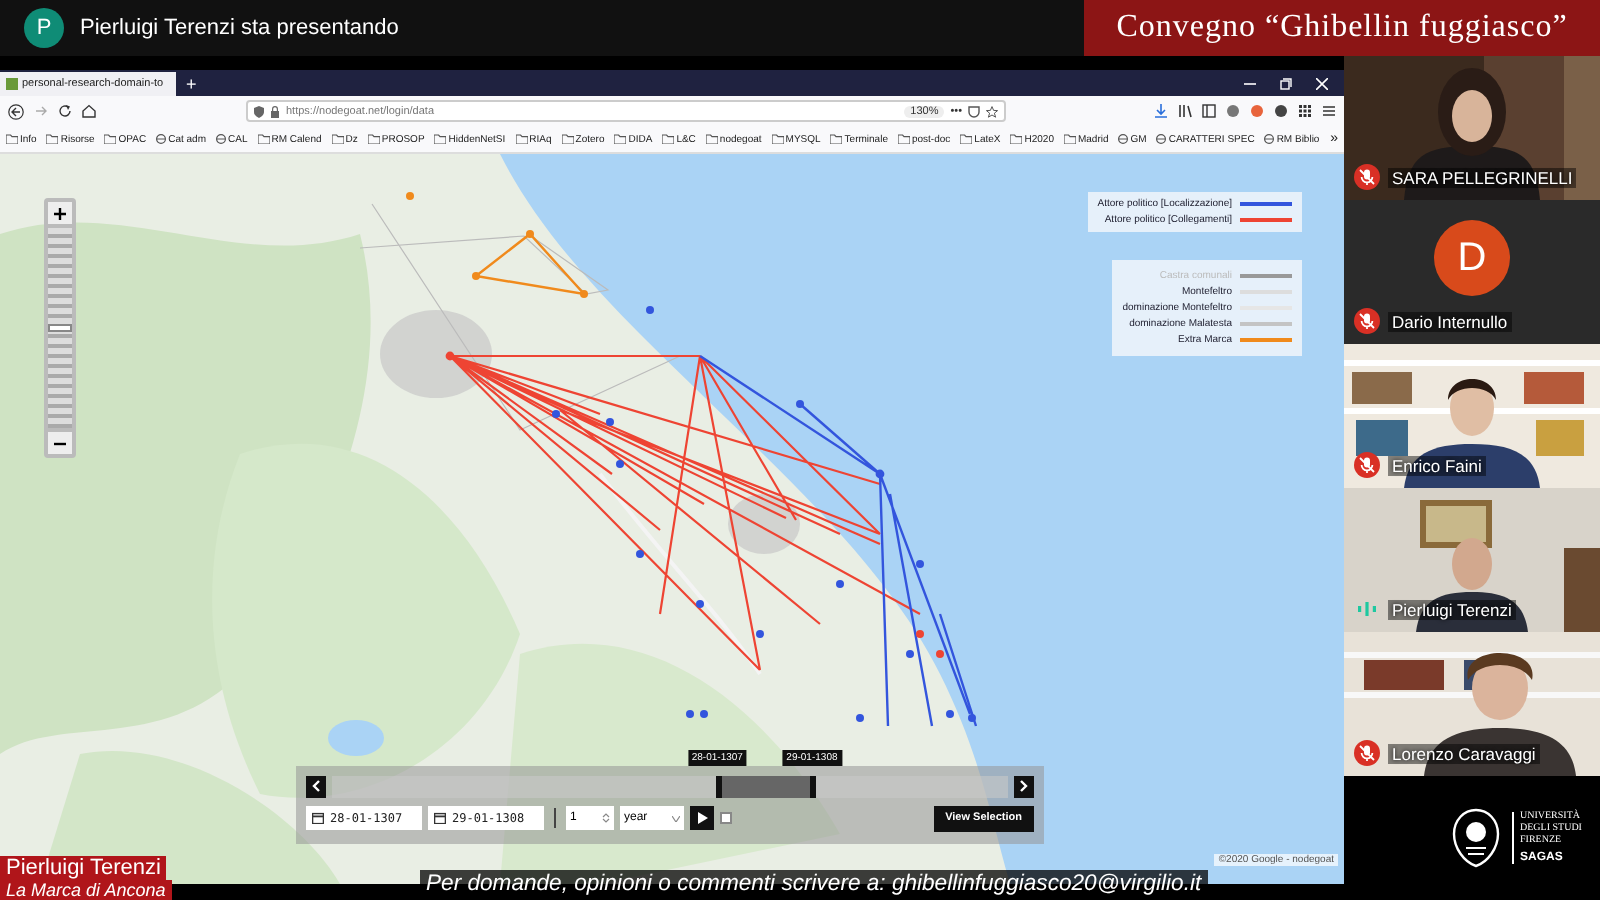 This screenshot has height=900, width=1600. What do you see at coordinates (1250, 84) in the screenshot?
I see `minimize-icon` at bounding box center [1250, 84].